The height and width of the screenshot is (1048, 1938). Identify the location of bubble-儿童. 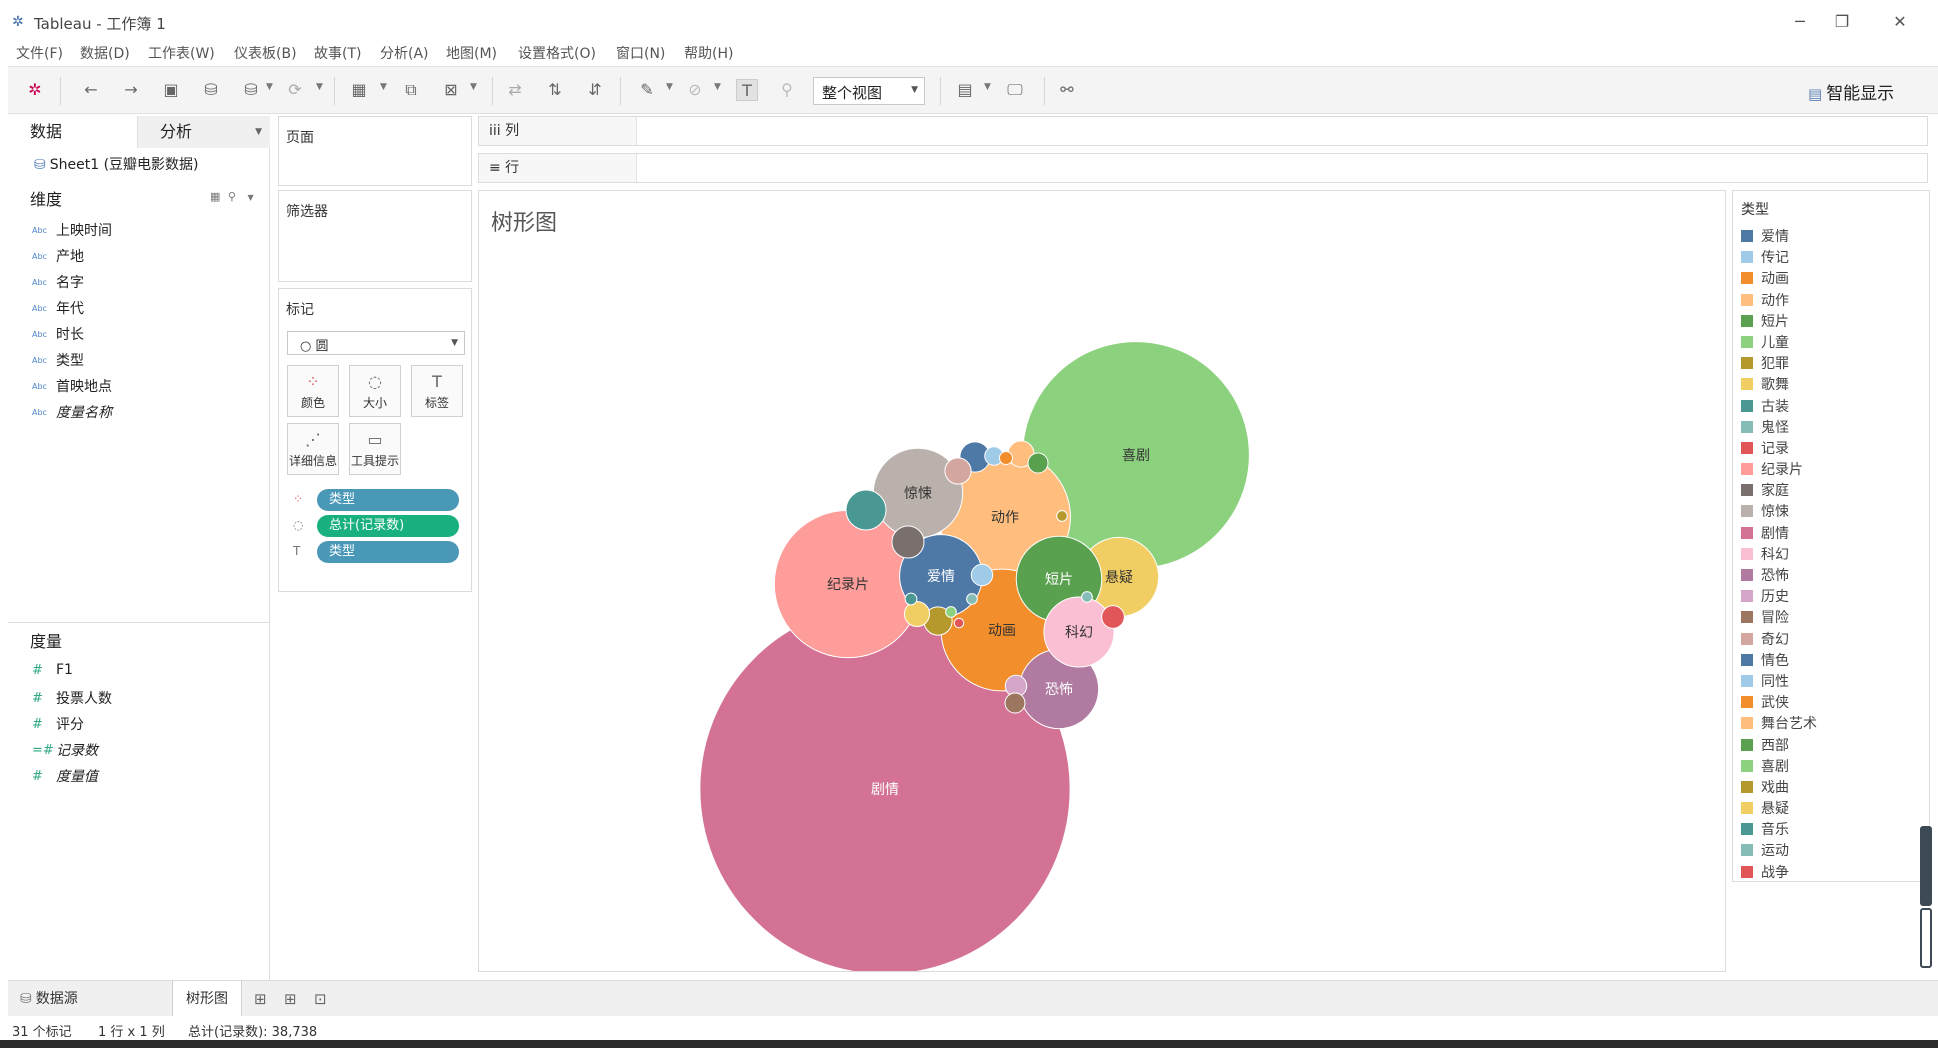
(951, 612).